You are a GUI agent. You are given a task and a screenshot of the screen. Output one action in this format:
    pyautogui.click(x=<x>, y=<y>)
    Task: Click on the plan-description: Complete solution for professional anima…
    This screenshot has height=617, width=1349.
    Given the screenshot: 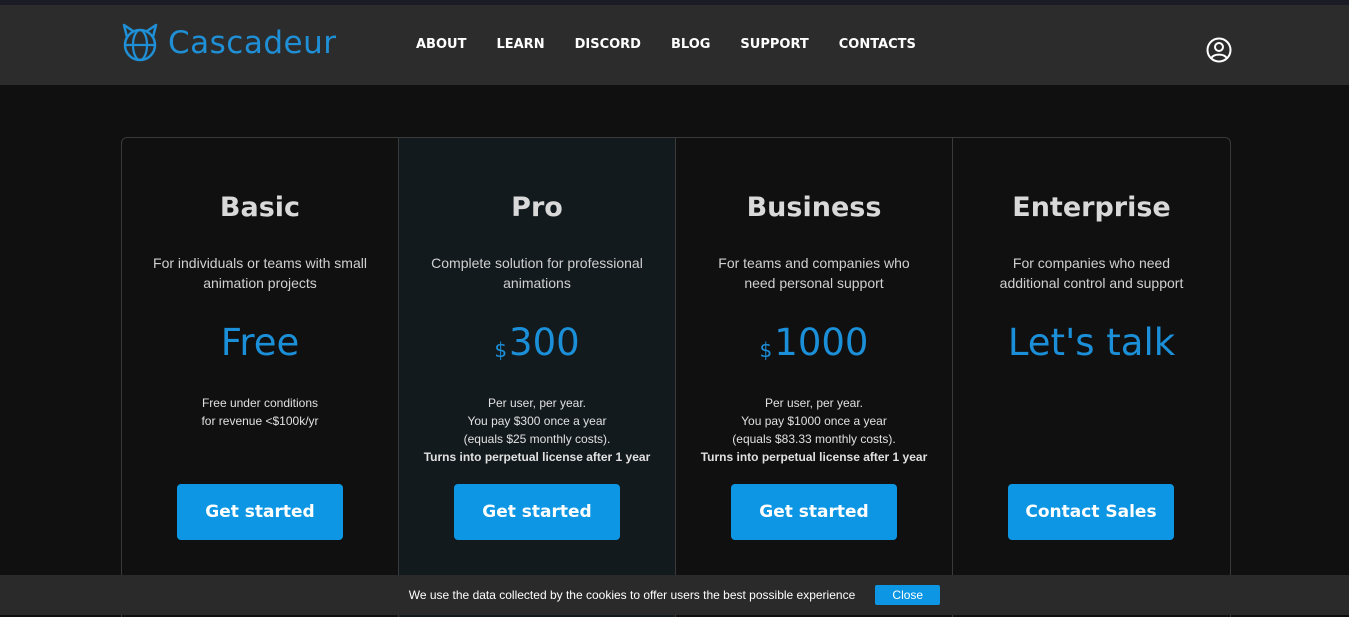 What is the action you would take?
    pyautogui.click(x=537, y=273)
    